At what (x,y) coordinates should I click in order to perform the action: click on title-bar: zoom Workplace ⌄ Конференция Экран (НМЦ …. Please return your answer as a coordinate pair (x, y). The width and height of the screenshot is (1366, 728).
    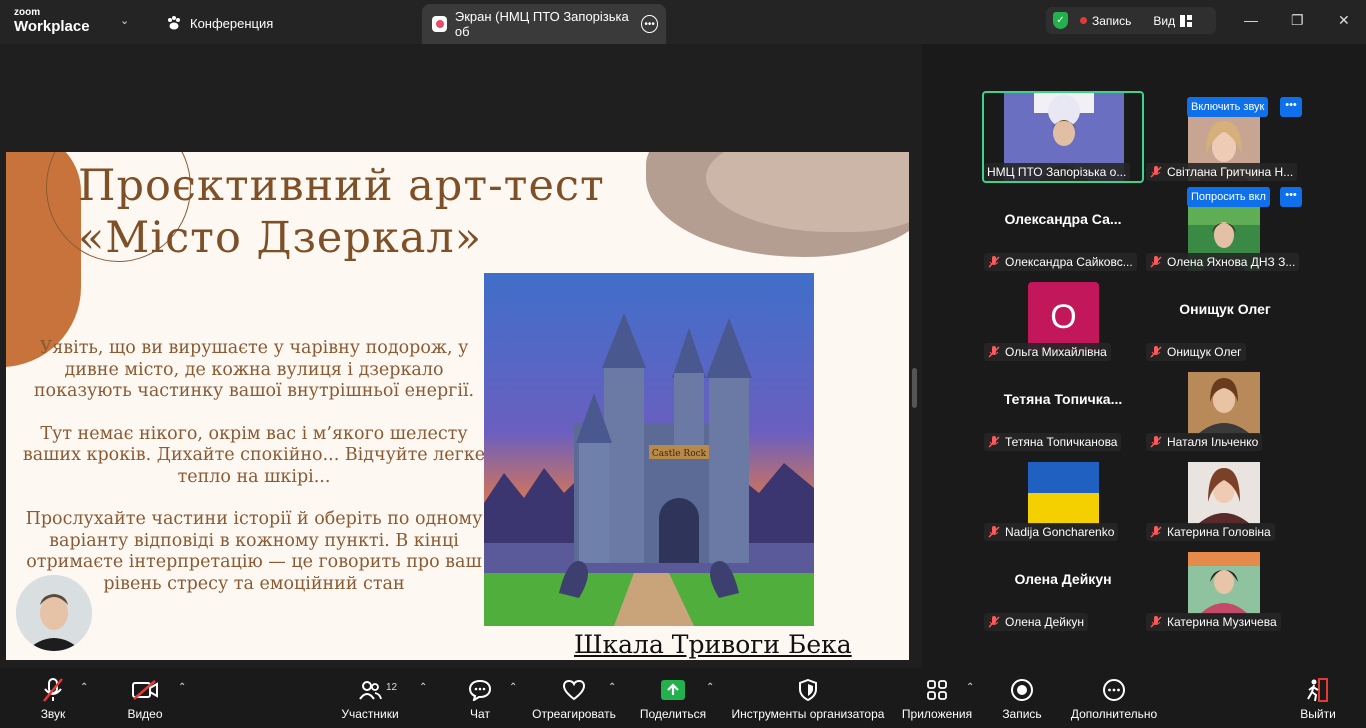
    Looking at the image, I should click on (683, 22).